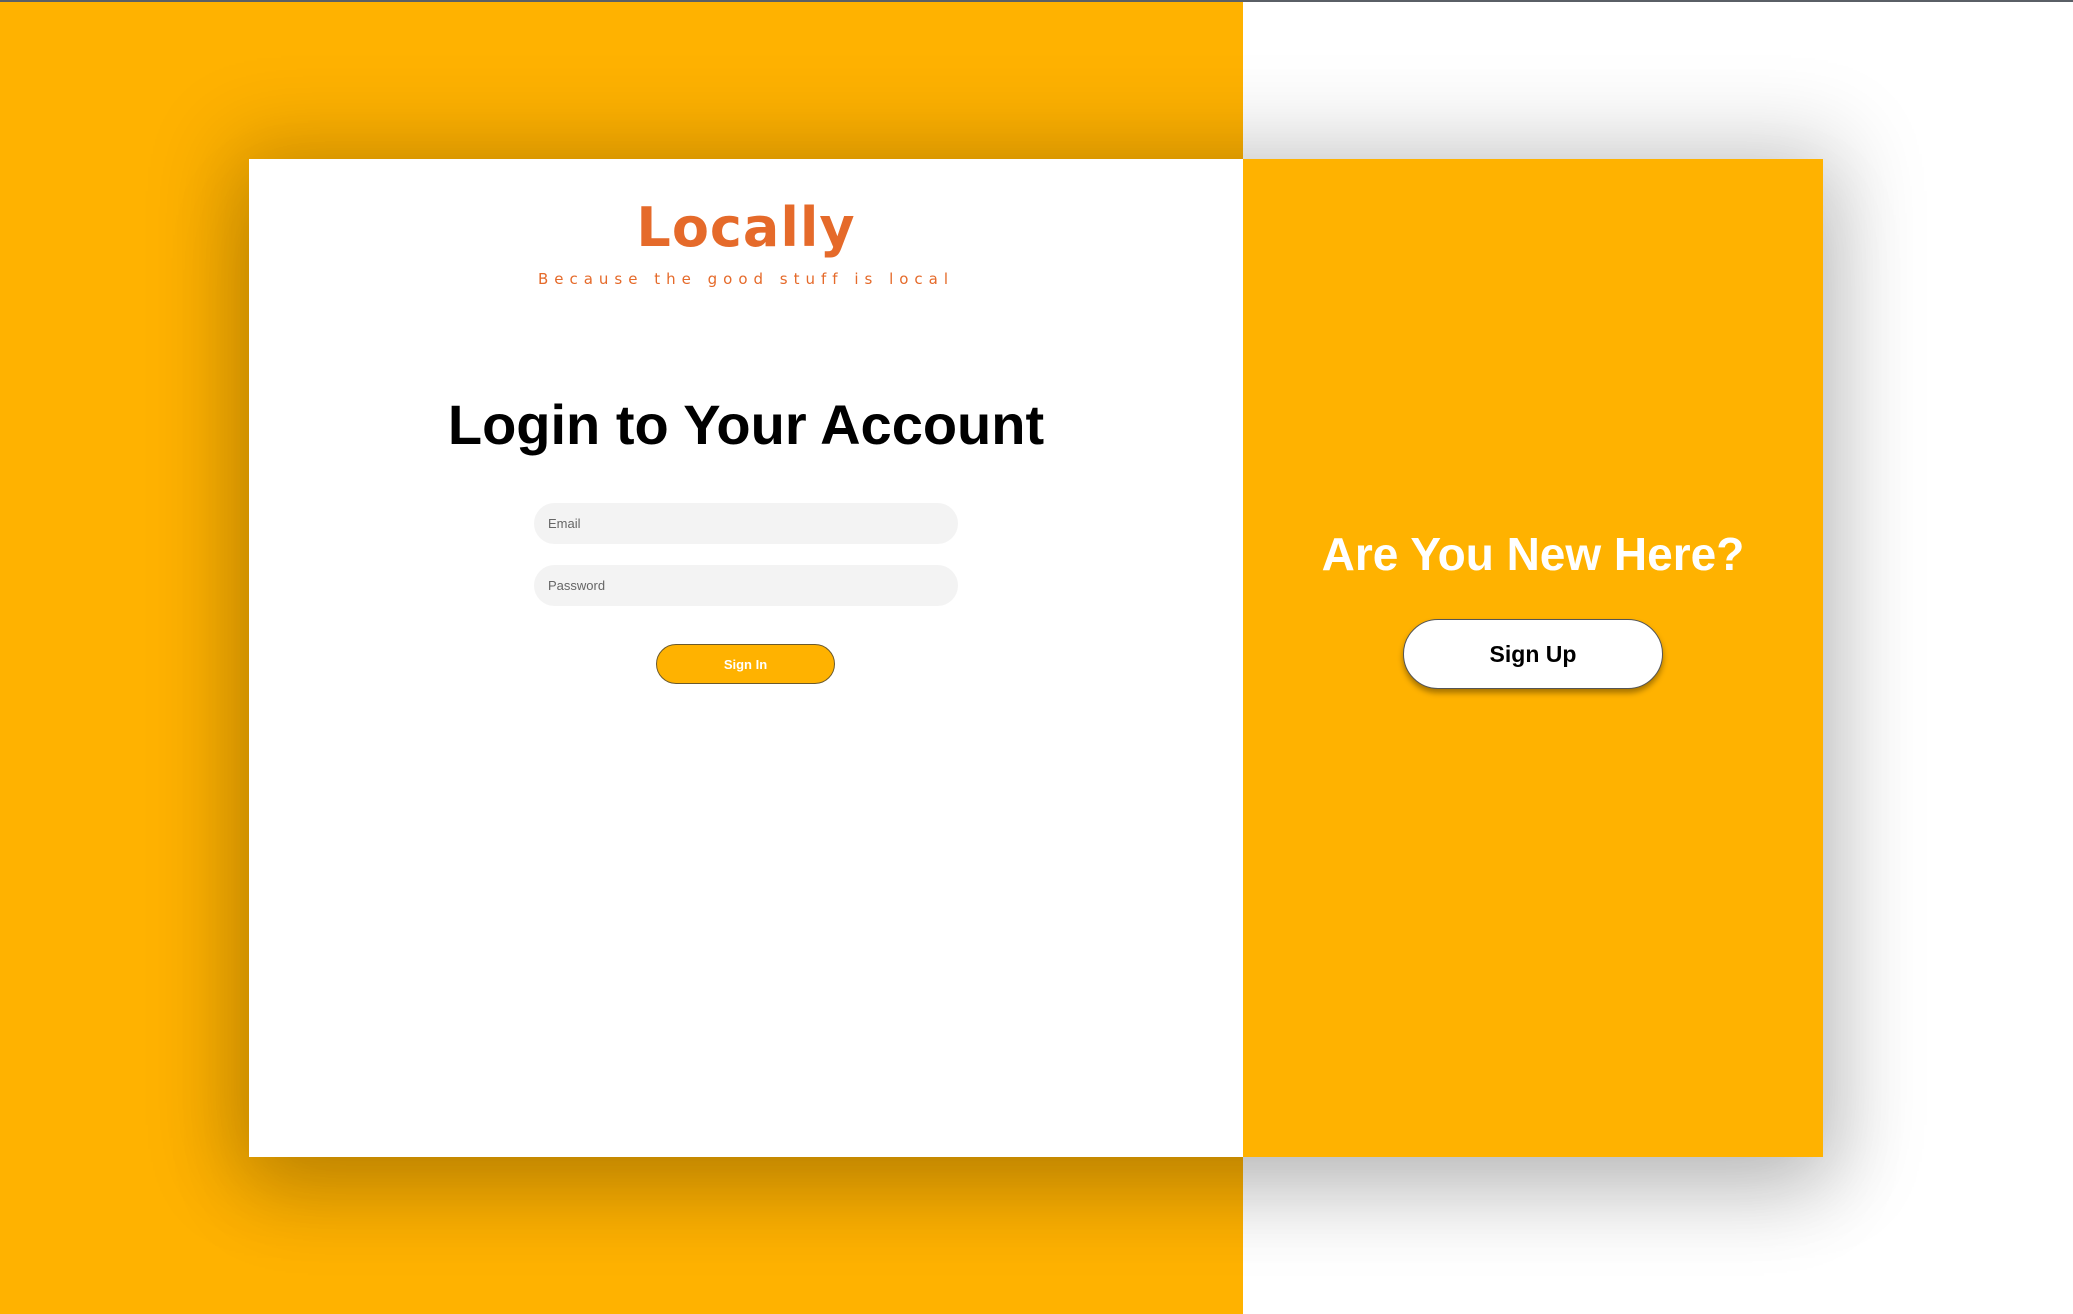 The height and width of the screenshot is (1314, 2073). Describe the element at coordinates (746, 424) in the screenshot. I see `login-heading: Login to Your Account` at that location.